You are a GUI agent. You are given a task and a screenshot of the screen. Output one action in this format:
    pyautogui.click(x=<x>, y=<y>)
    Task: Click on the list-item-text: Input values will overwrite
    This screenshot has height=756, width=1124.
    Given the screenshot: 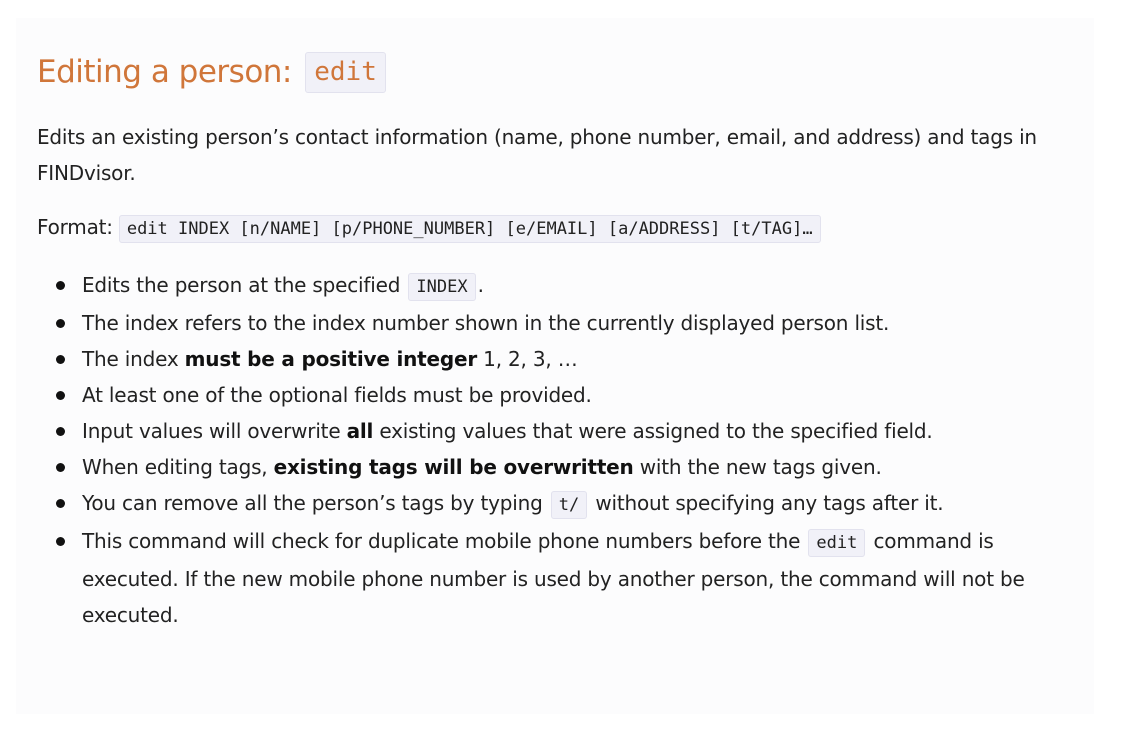 What is the action you would take?
    pyautogui.click(x=214, y=431)
    